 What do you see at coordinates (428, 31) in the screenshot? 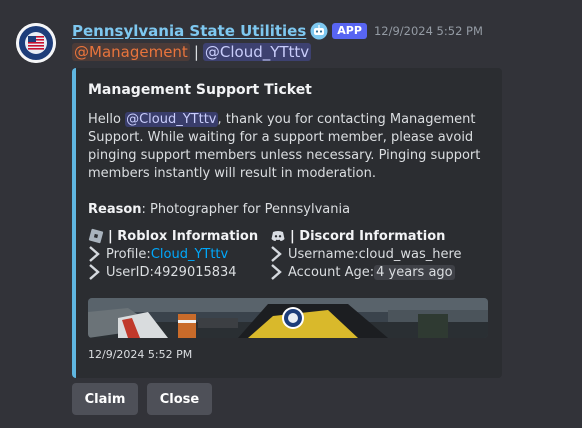
I see `message-timestamp: 12/9/2024 5:52 PM` at bounding box center [428, 31].